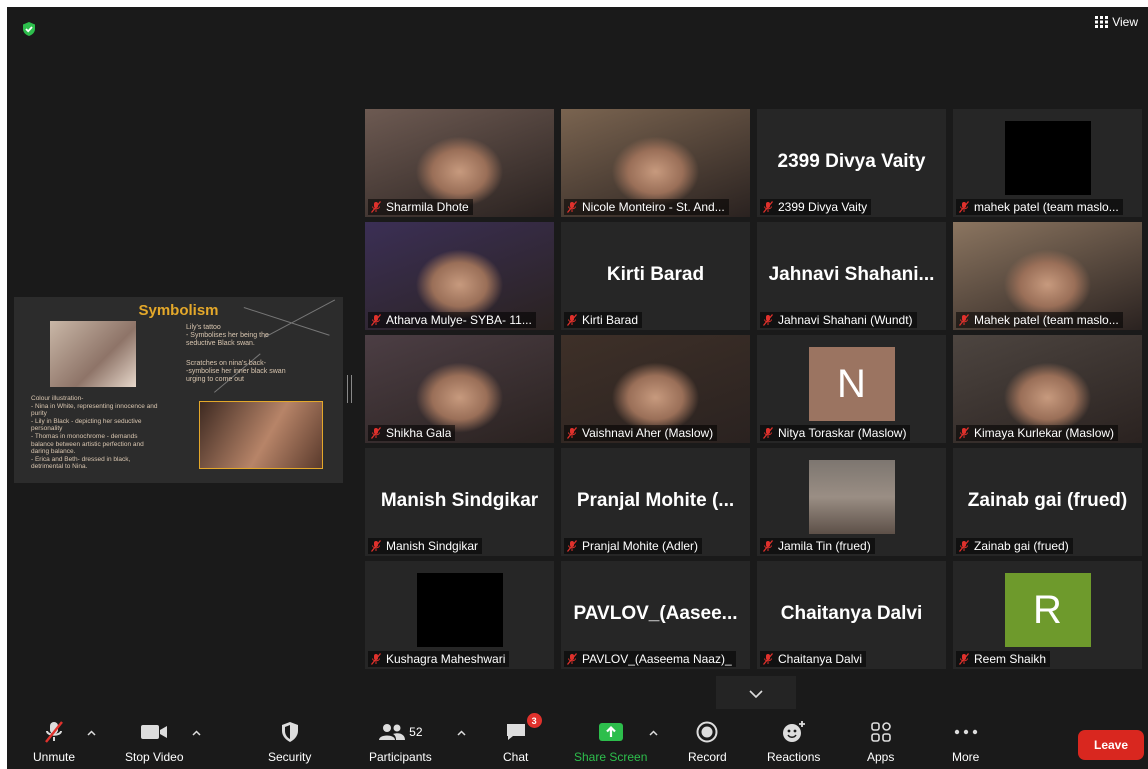 This screenshot has width=1148, height=769. Describe the element at coordinates (459, 389) in the screenshot. I see `participant-tile: Shikha Gala` at that location.